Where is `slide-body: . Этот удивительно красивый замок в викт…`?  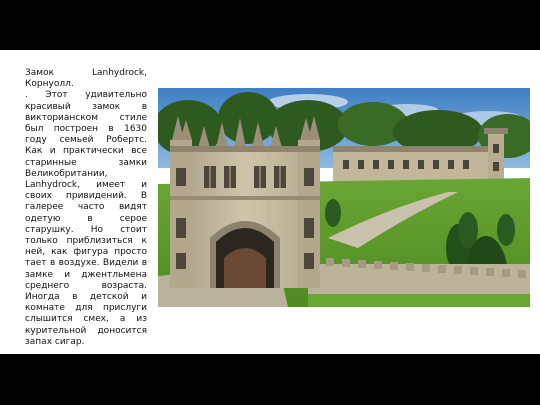 slide-body: . Этот удивительно красивый замок в викт… is located at coordinates (86, 218).